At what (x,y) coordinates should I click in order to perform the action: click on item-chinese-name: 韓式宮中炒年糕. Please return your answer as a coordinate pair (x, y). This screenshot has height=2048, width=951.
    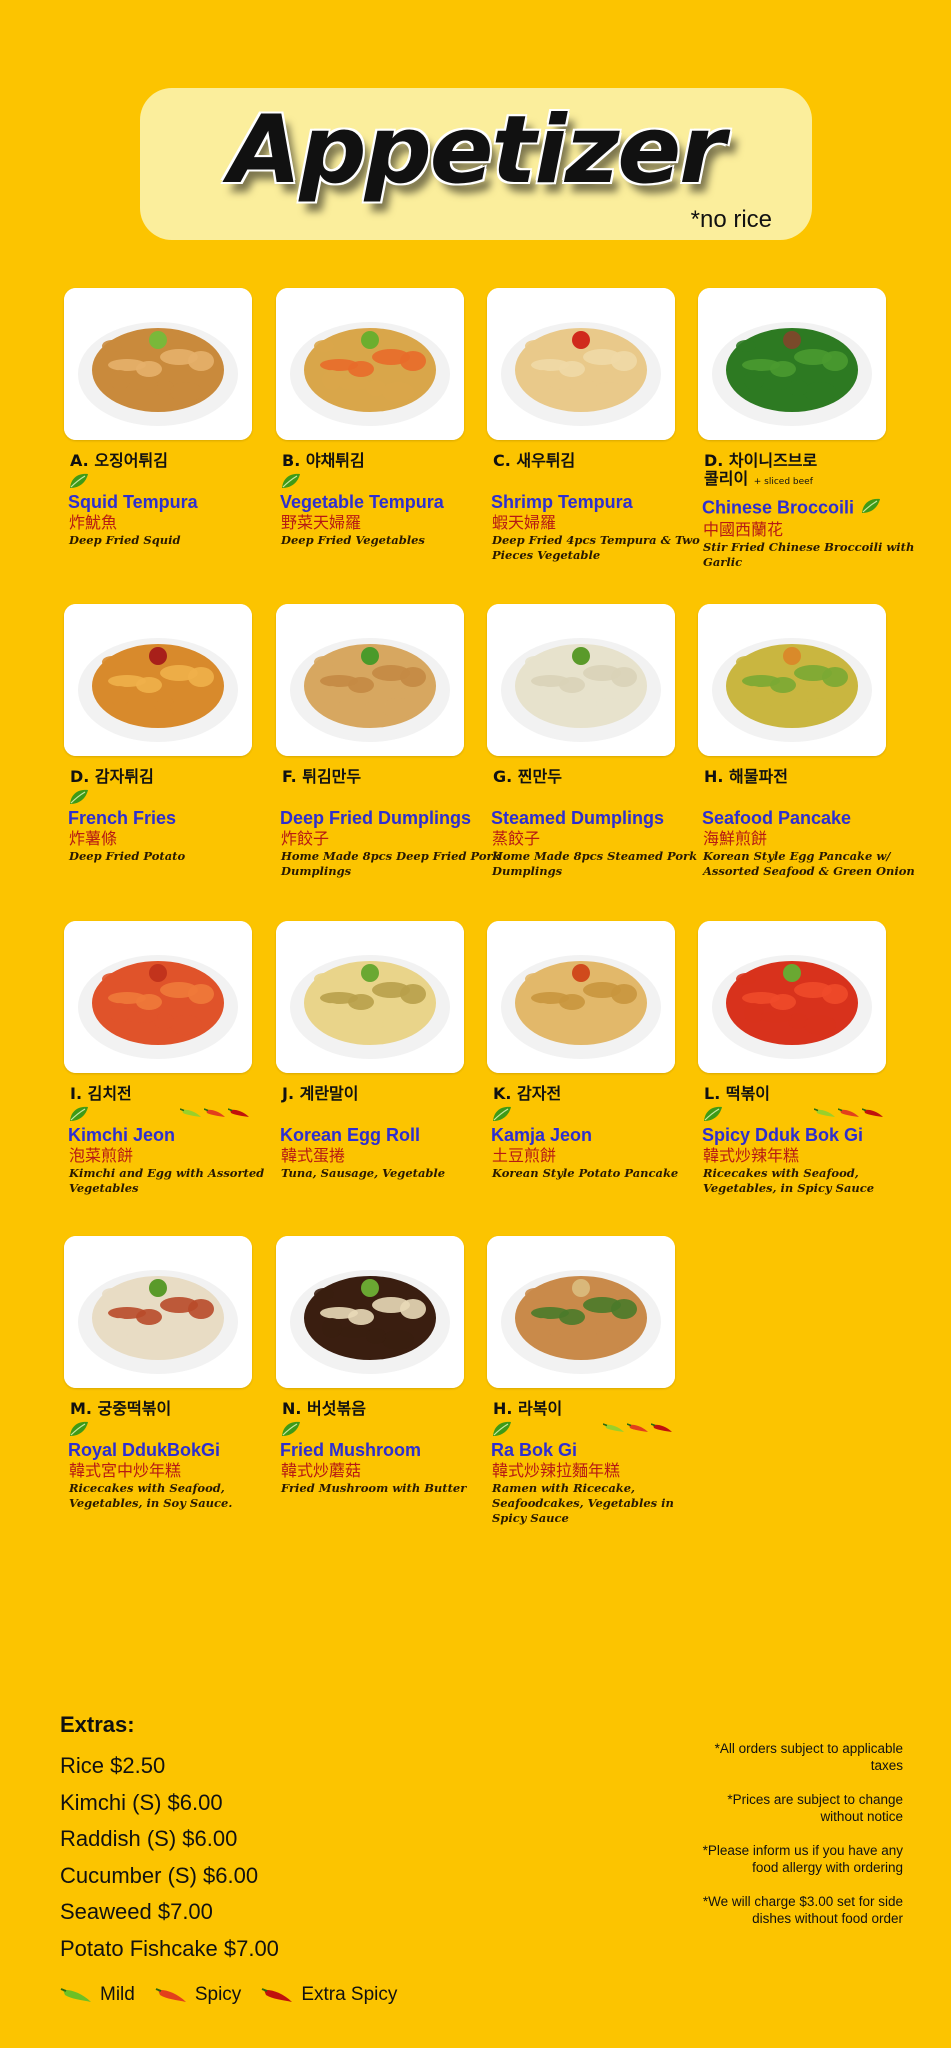
    Looking at the image, I should click on (125, 1470).